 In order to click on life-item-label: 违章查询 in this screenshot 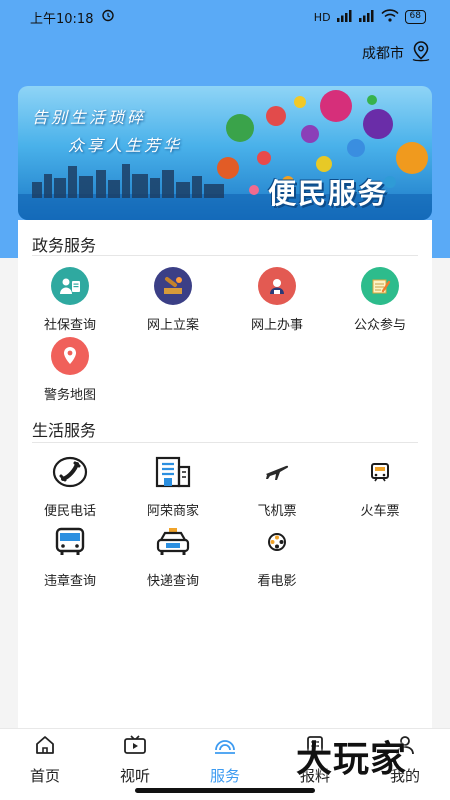, I will do `click(69, 581)`.